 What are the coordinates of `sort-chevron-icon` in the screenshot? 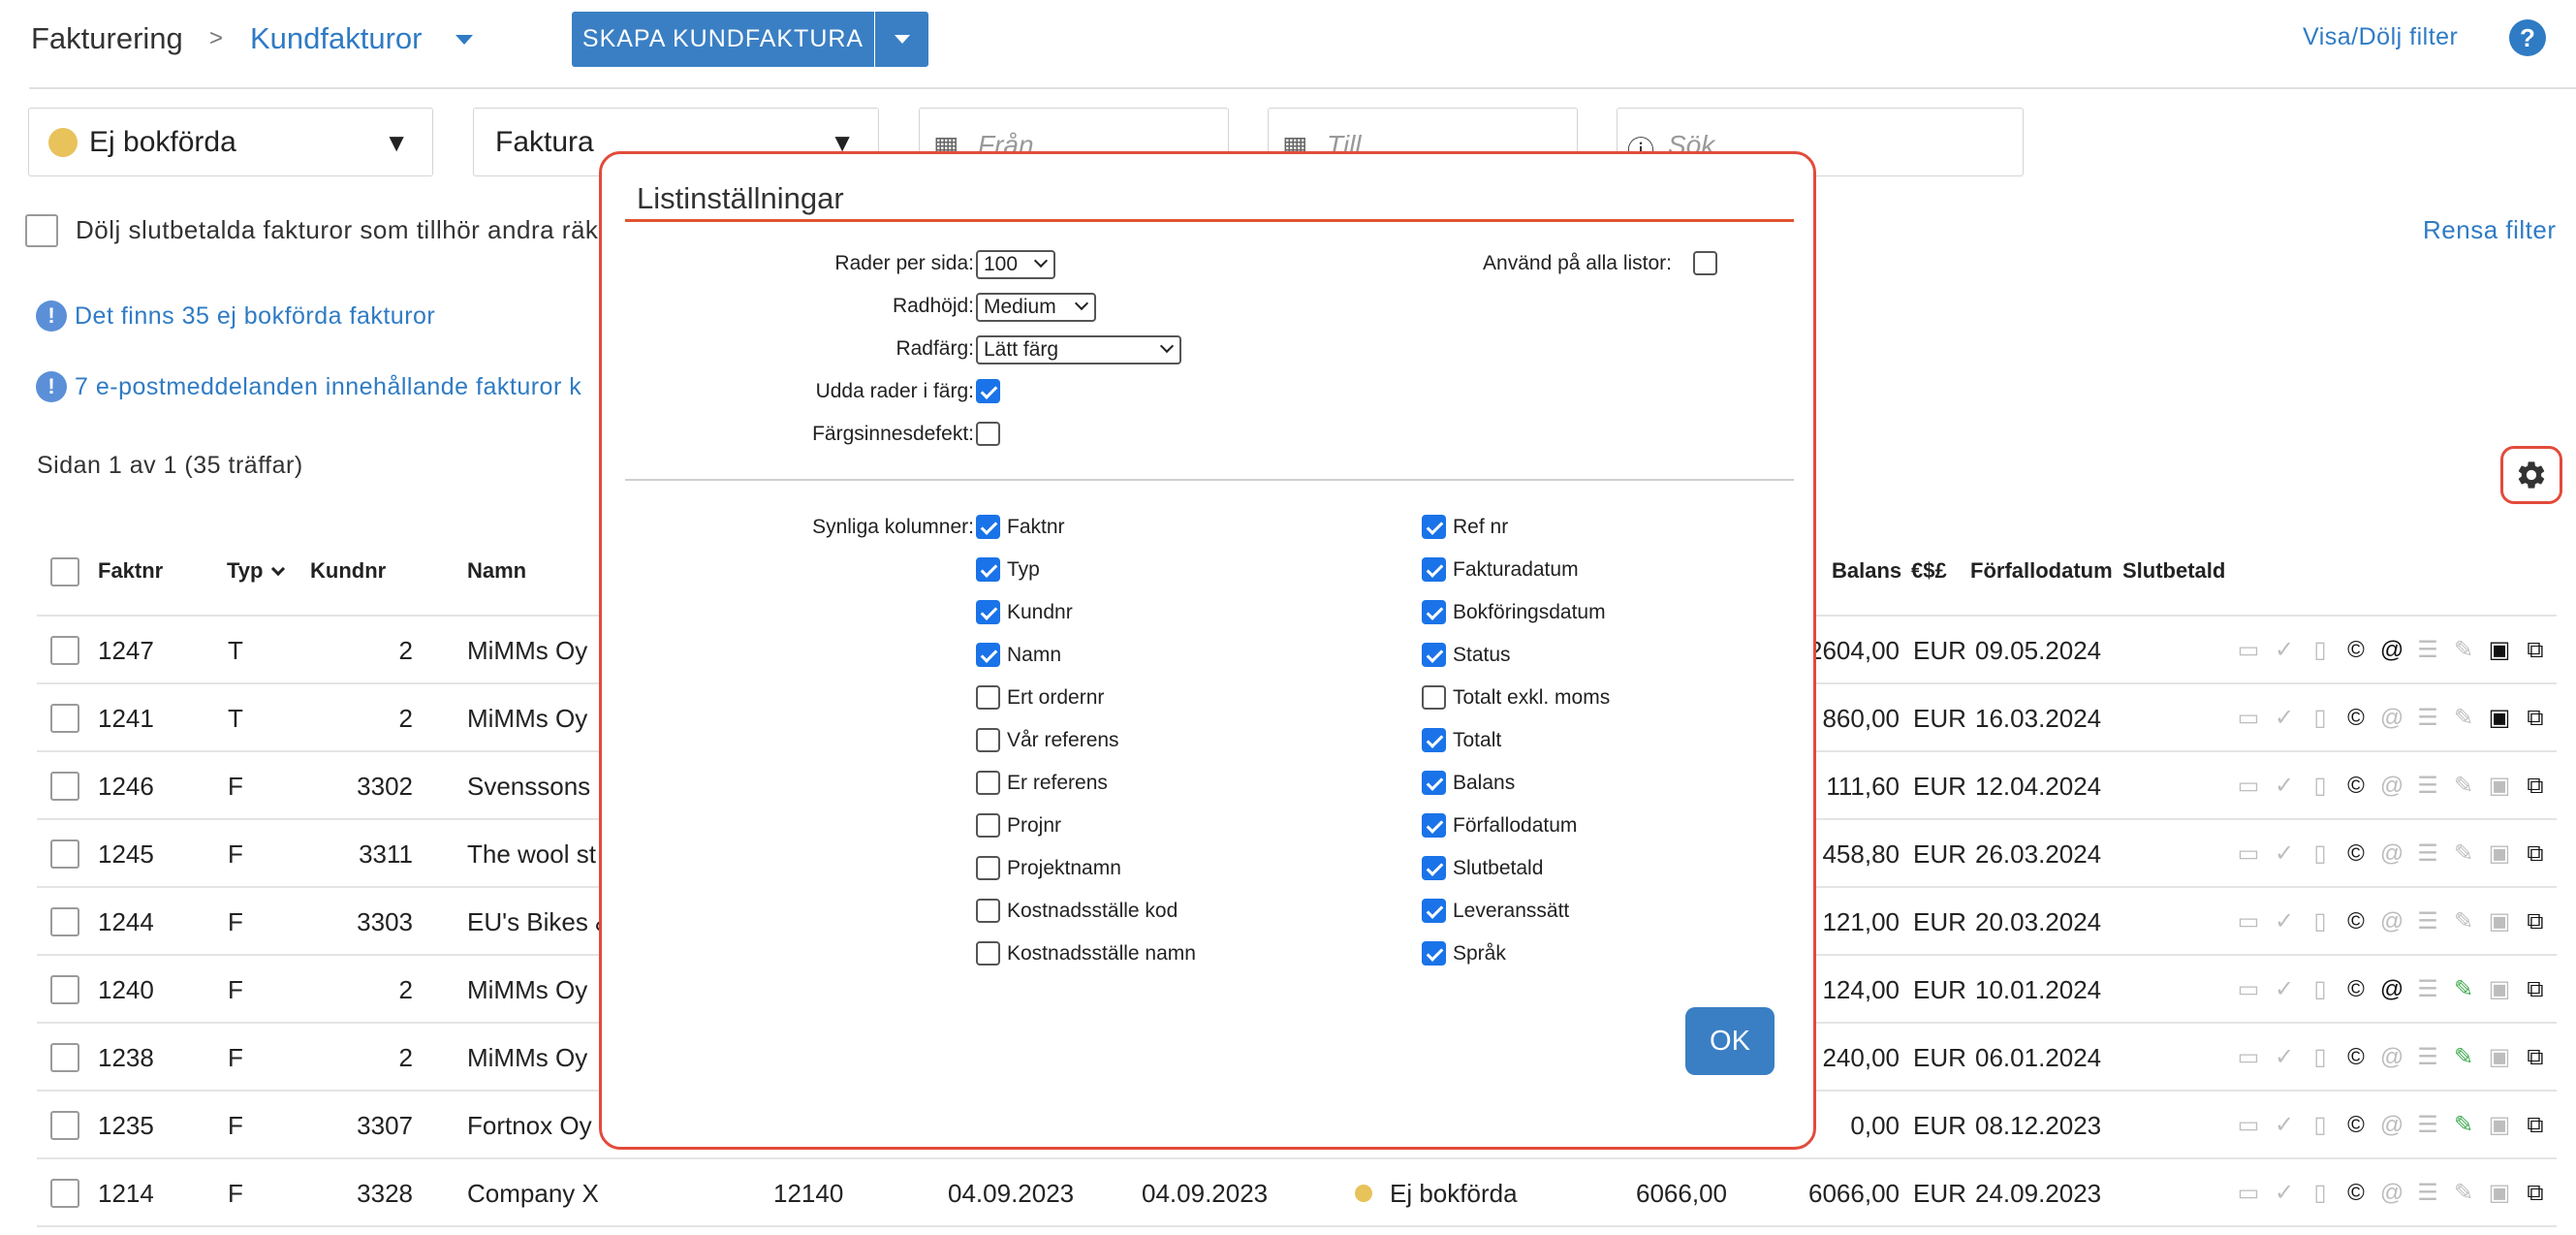 It's located at (278, 569).